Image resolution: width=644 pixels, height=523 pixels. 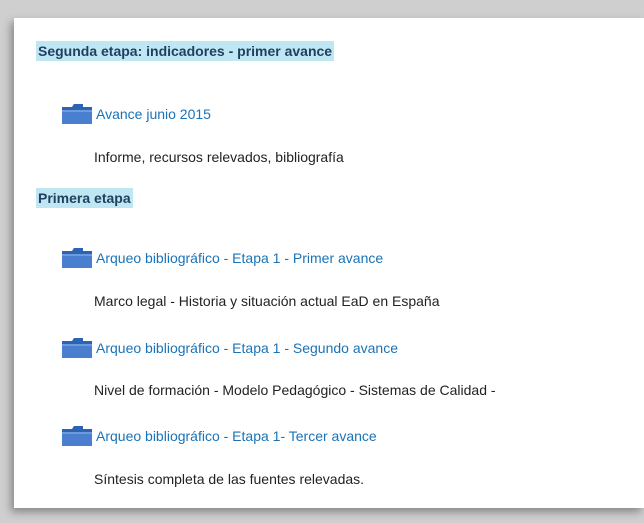 What do you see at coordinates (84, 198) in the screenshot?
I see `section-heading-primera-etapa: Primera etapa` at bounding box center [84, 198].